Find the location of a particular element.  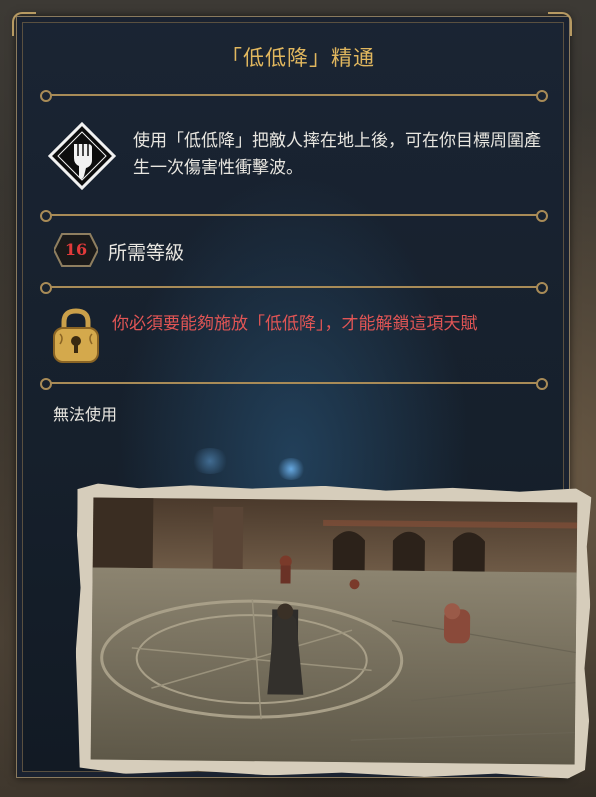

talent-title: 「低低降」精通 is located at coordinates (298, 58).